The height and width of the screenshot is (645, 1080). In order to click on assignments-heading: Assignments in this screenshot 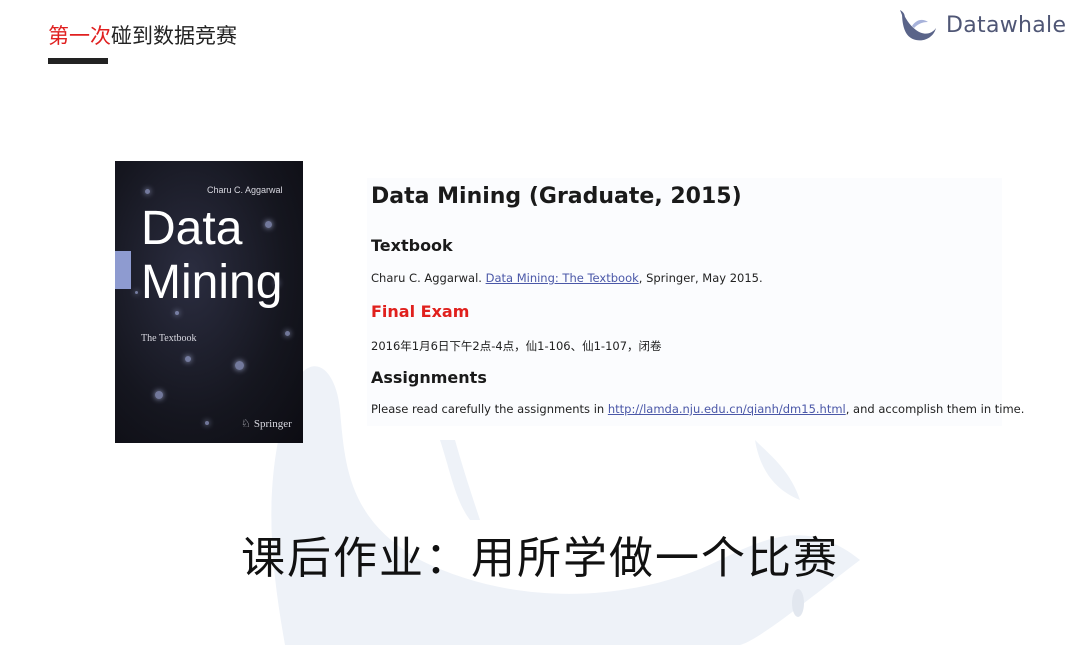, I will do `click(429, 377)`.